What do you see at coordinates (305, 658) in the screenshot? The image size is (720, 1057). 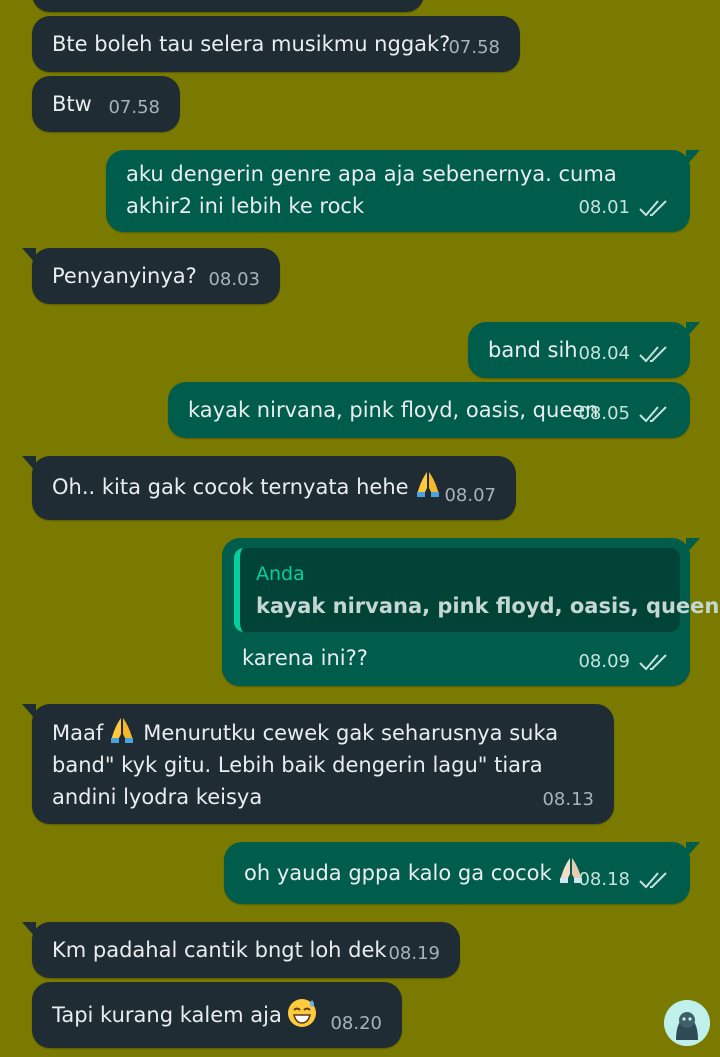 I see `message-text: karena ini??` at bounding box center [305, 658].